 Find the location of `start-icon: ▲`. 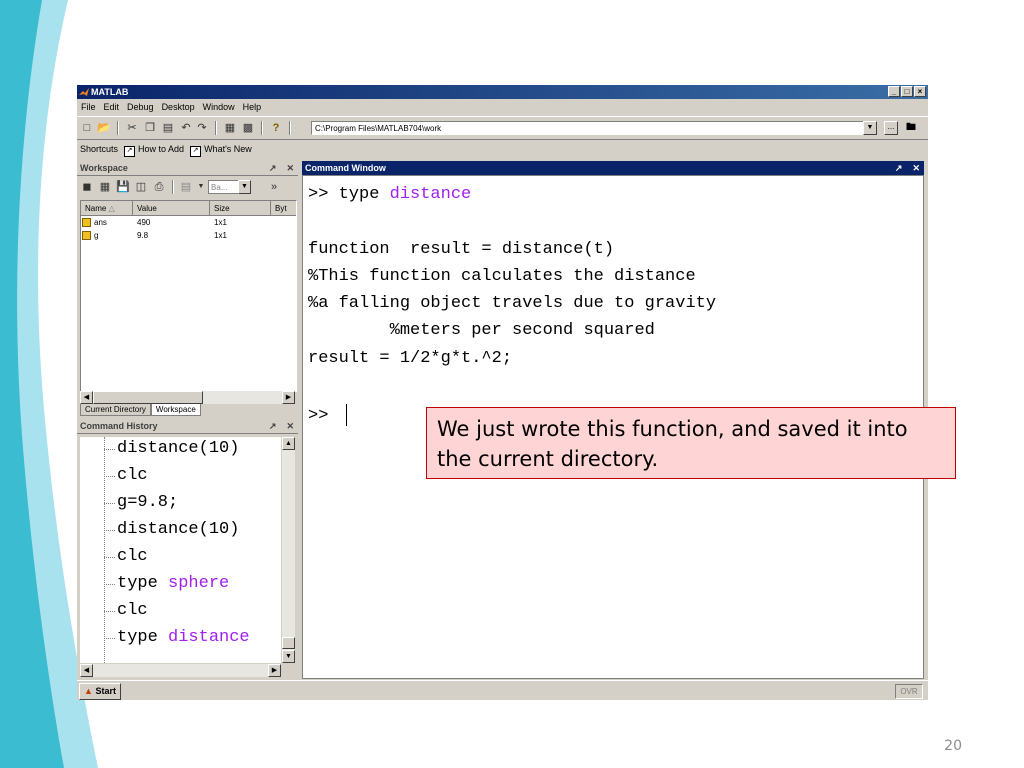

start-icon: ▲ is located at coordinates (88, 691).